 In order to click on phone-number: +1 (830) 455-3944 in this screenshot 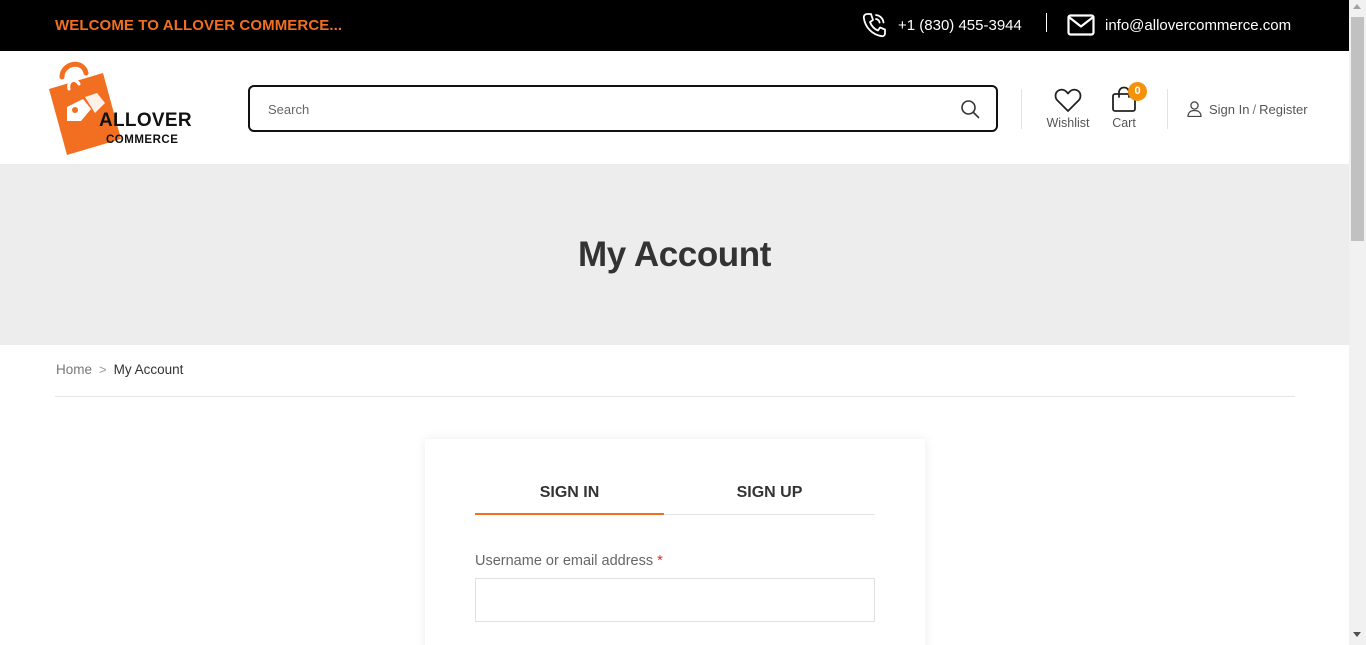, I will do `click(960, 25)`.